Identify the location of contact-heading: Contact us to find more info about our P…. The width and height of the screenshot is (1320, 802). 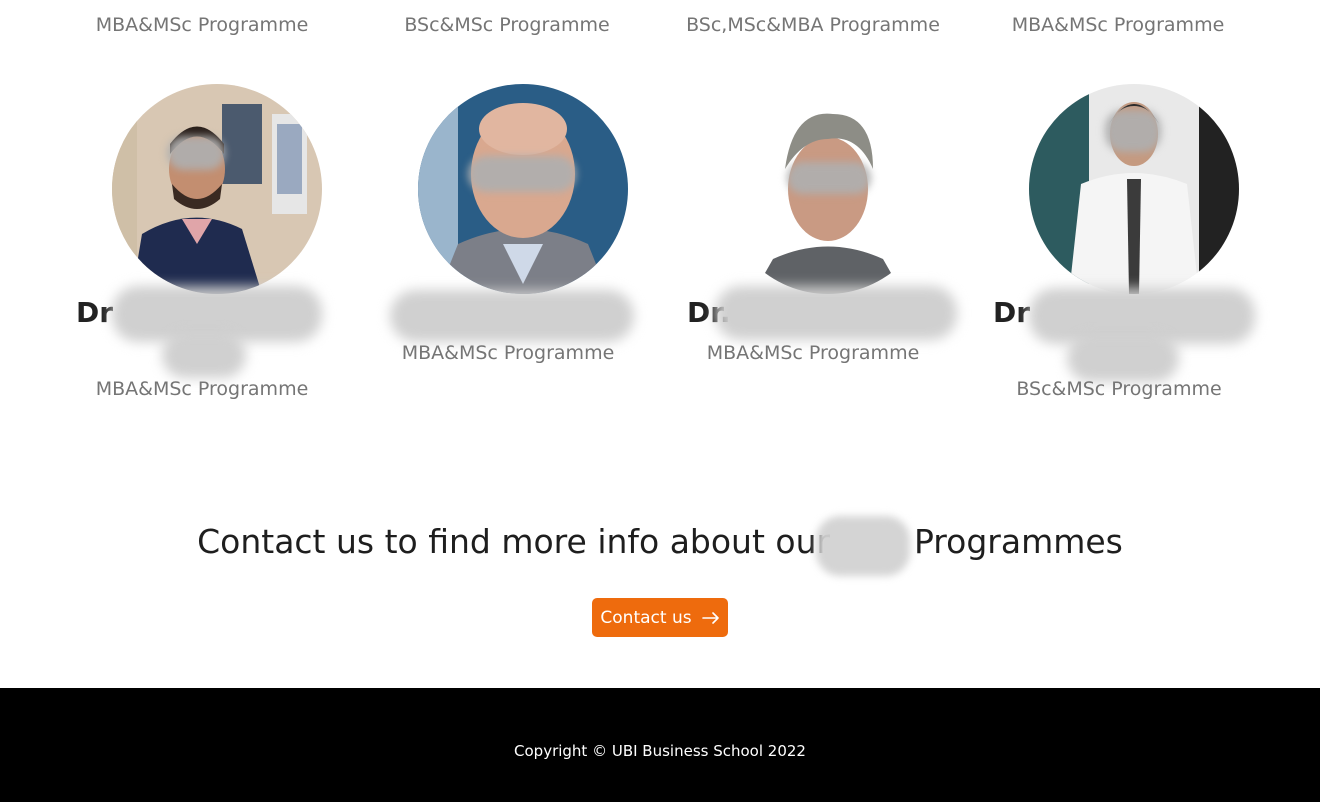
(660, 541).